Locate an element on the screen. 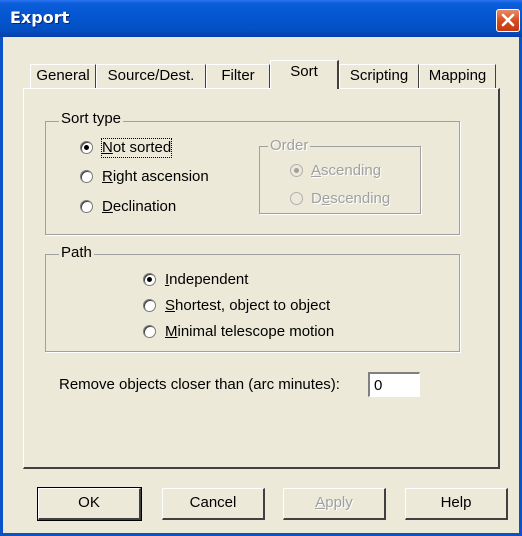 This screenshot has height=536, width=522. path-label: Path is located at coordinates (76, 252).